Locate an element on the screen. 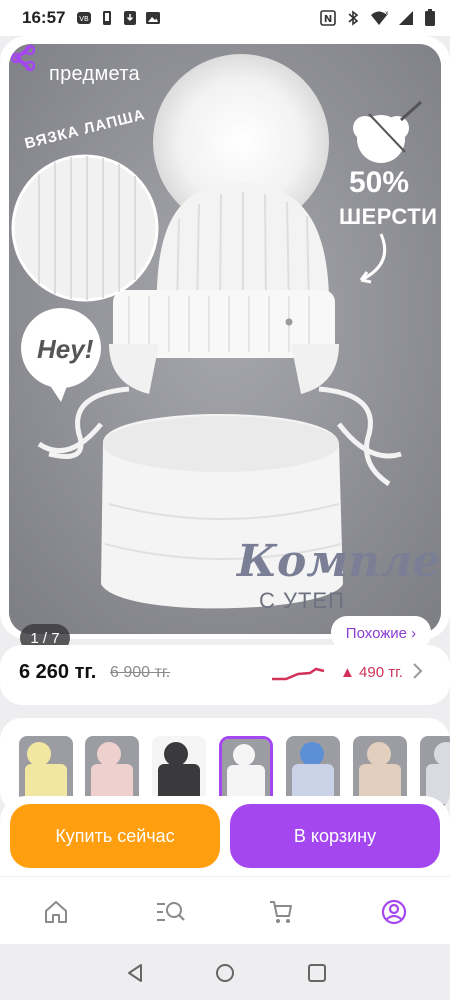 The image size is (450, 1000). price-history-graph is located at coordinates (298, 671).